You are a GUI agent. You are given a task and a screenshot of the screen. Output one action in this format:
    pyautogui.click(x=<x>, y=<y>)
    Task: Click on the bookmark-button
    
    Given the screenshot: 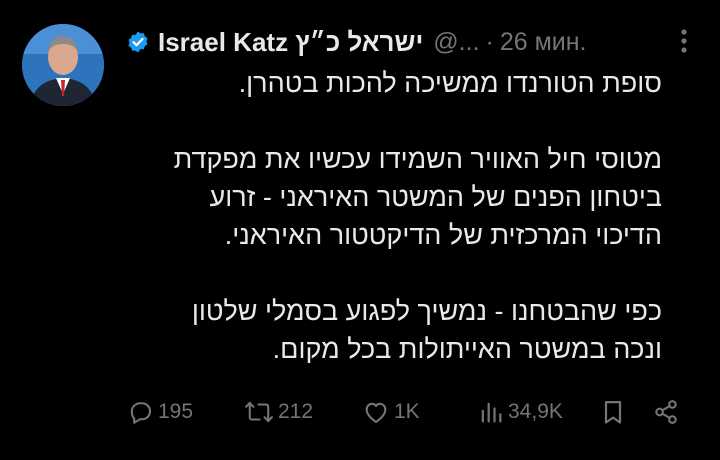 What is the action you would take?
    pyautogui.click(x=615, y=412)
    